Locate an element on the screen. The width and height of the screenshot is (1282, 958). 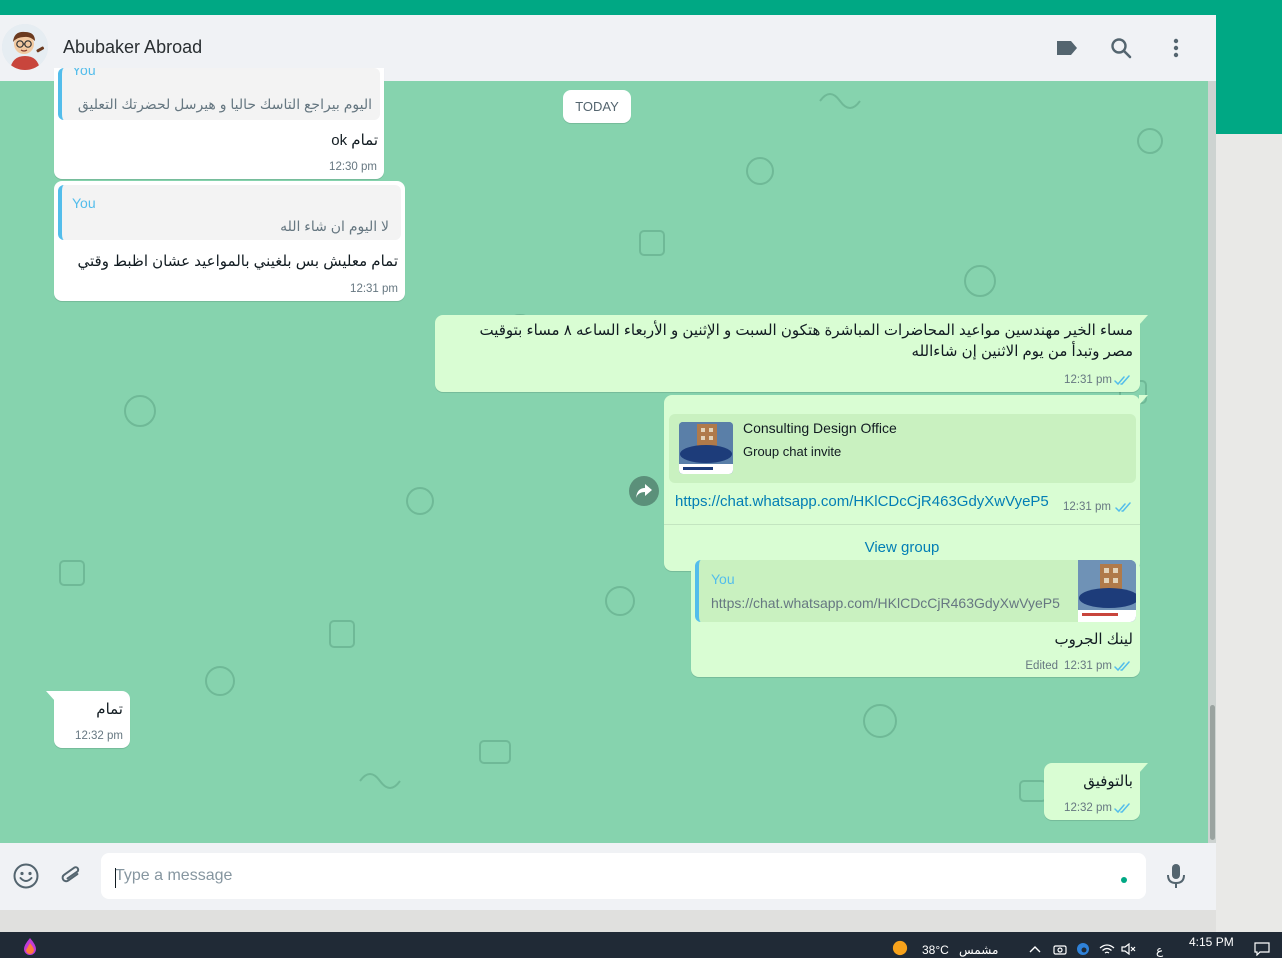
background-area is located at coordinates (1249, 533).